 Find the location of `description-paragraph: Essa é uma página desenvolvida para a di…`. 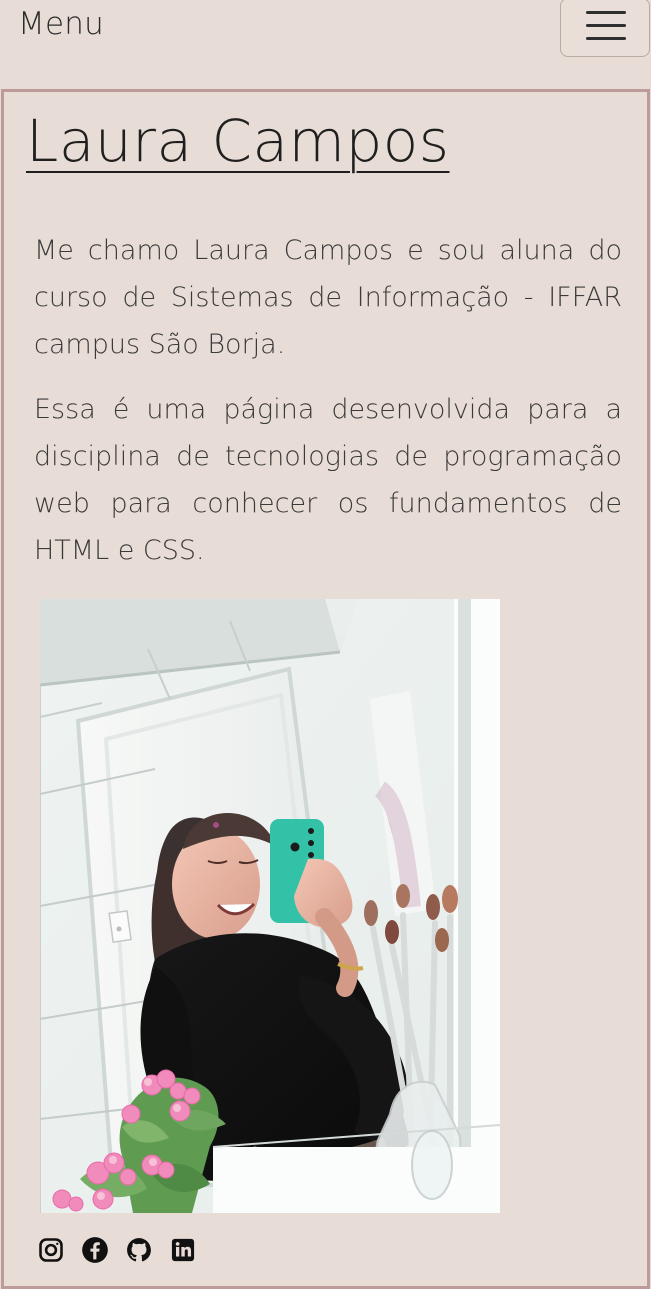

description-paragraph: Essa é uma página desenvolvida para a di… is located at coordinates (328, 480).